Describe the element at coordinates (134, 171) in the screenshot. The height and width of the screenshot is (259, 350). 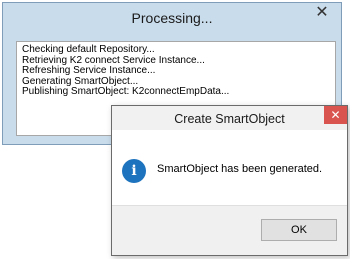
I see `info-icon: i` at that location.